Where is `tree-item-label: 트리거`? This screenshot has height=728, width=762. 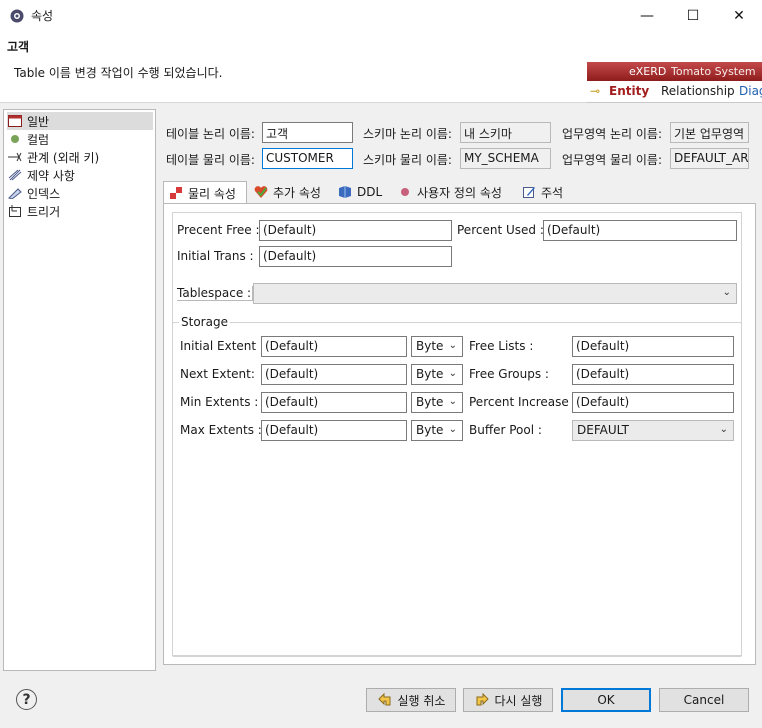
tree-item-label: 트리거 is located at coordinates (44, 211).